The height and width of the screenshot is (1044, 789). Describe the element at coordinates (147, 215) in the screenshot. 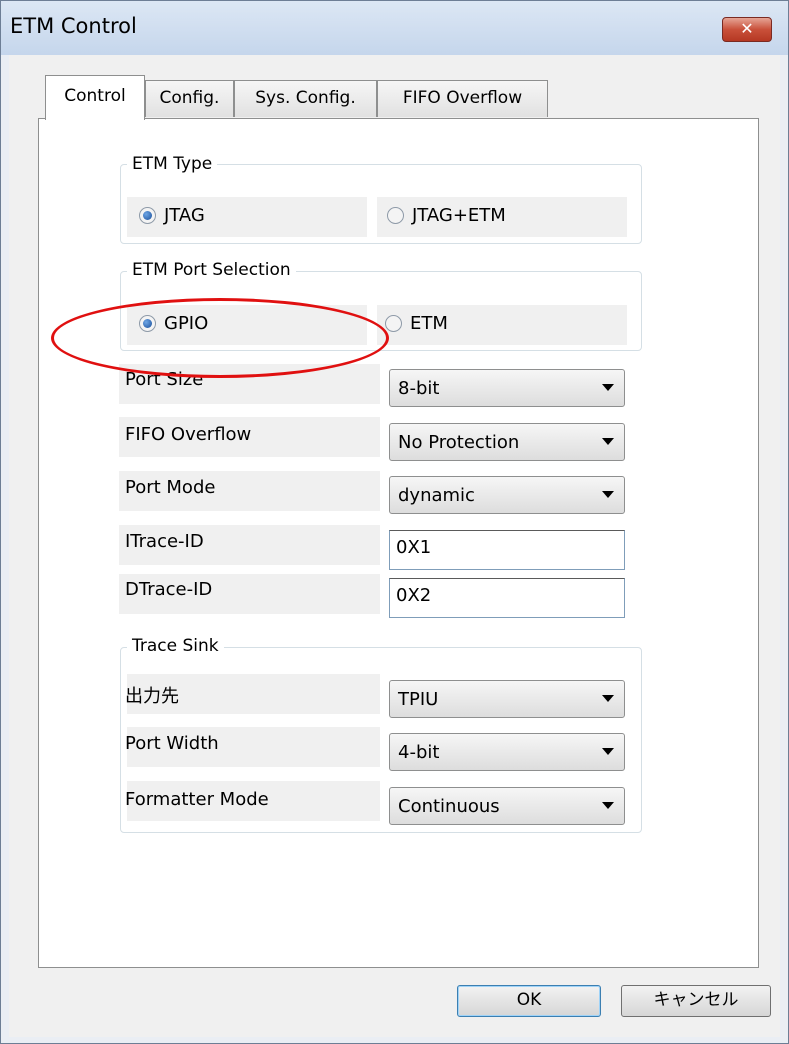

I see `radio-selected-icon` at that location.